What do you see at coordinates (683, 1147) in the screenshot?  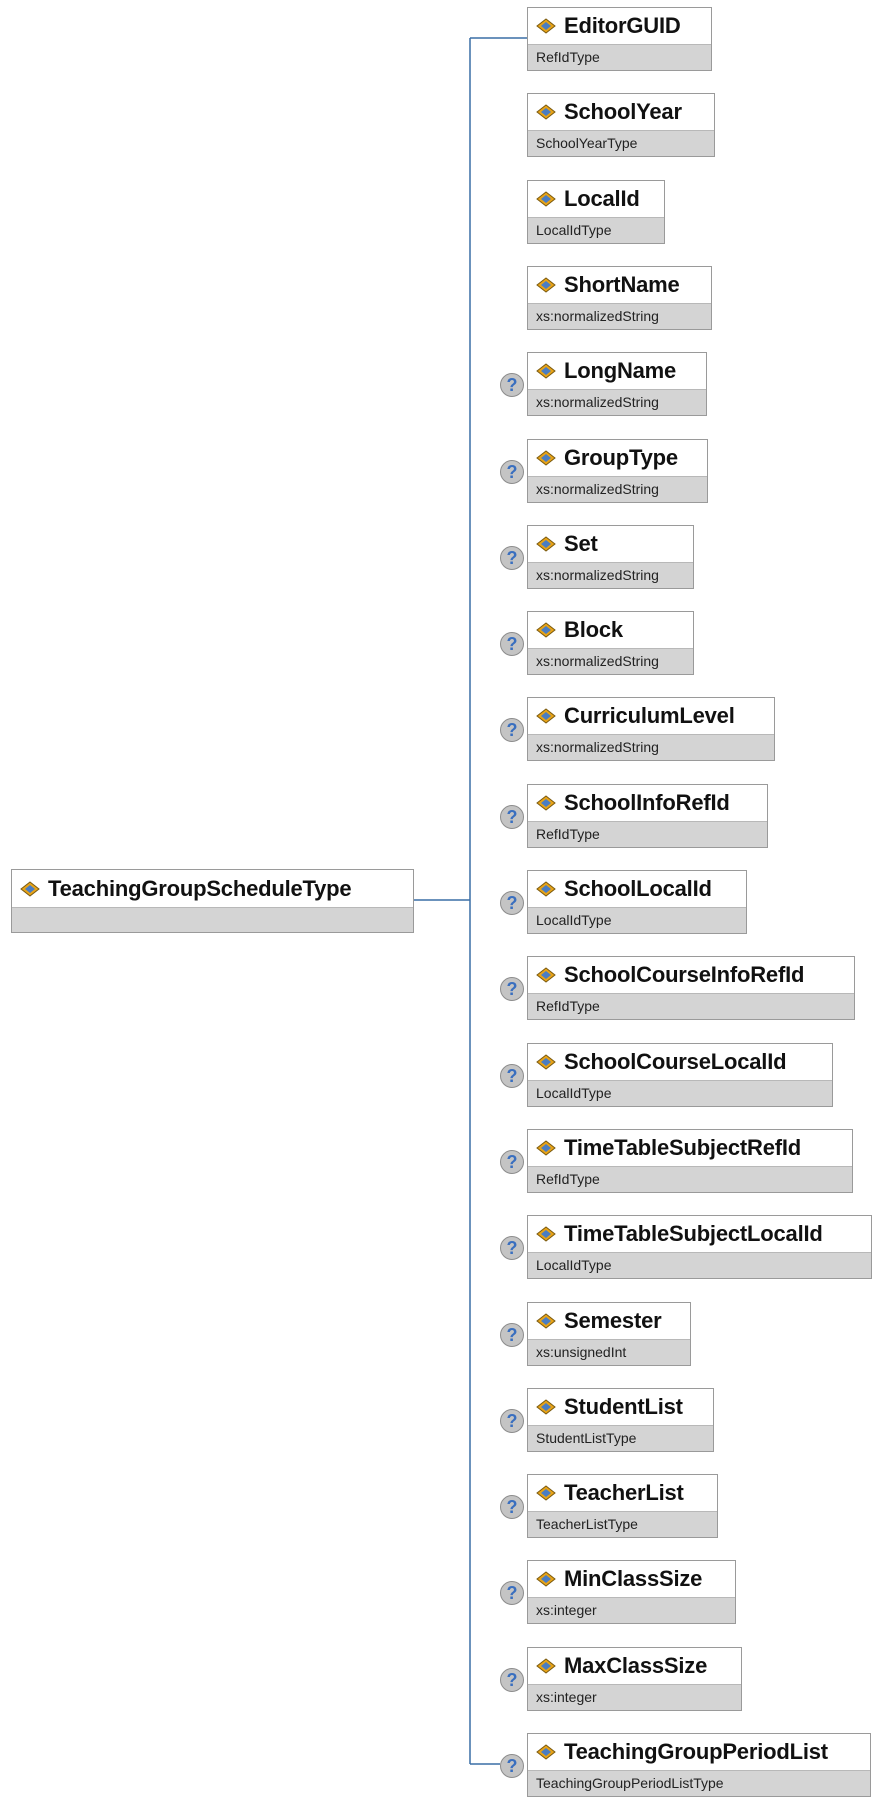 I see `element-name: TimeTableSubjectRefId` at bounding box center [683, 1147].